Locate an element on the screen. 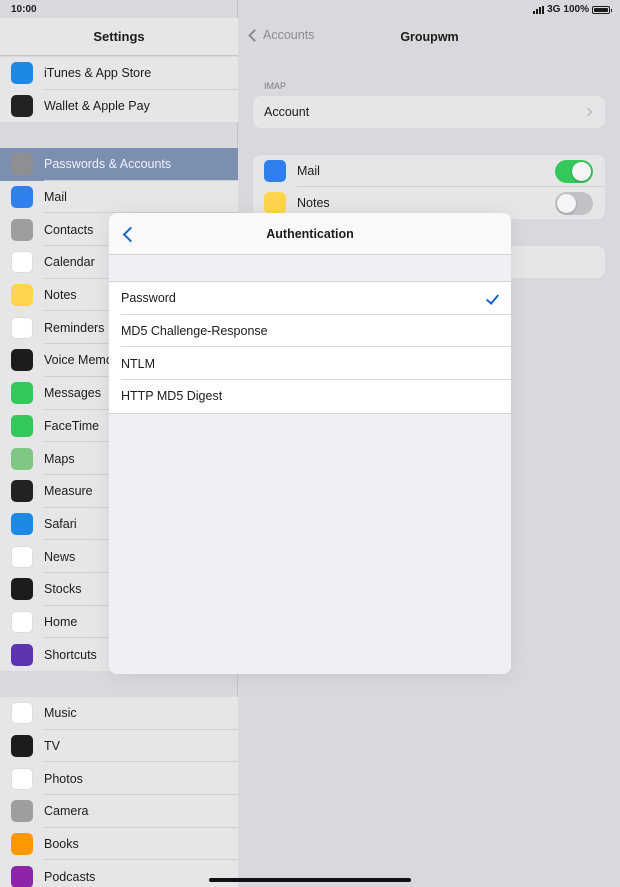 This screenshot has height=887, width=620. auth-option-label: HTTP MD5 Digest is located at coordinates (172, 396).